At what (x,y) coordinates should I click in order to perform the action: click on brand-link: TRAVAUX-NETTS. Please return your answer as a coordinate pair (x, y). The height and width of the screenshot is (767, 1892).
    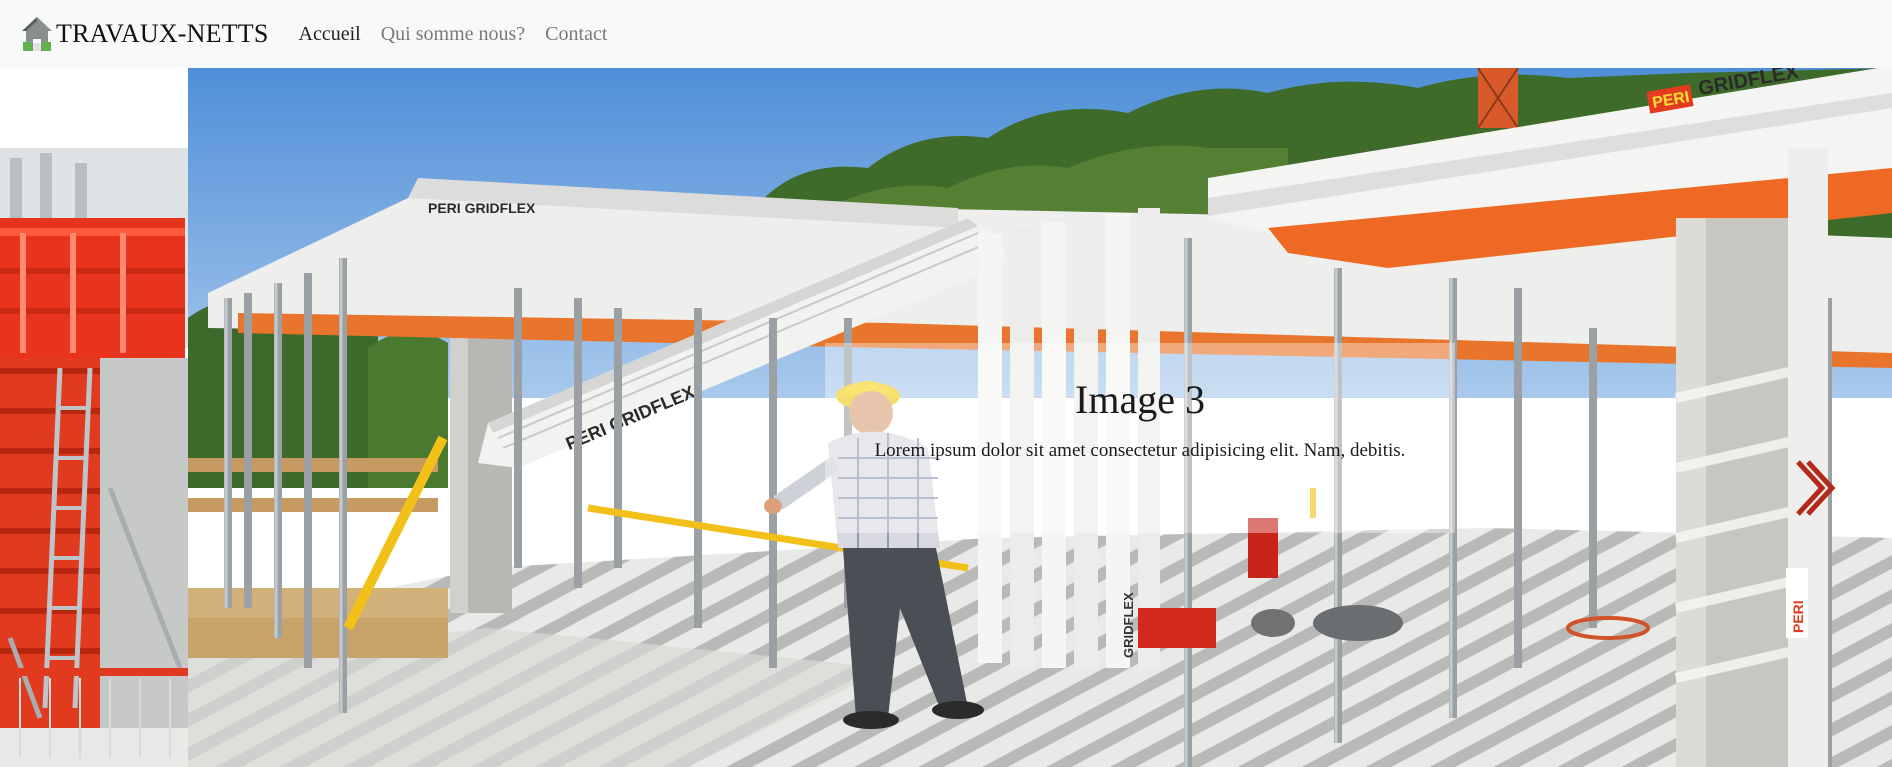
    Looking at the image, I should click on (144, 34).